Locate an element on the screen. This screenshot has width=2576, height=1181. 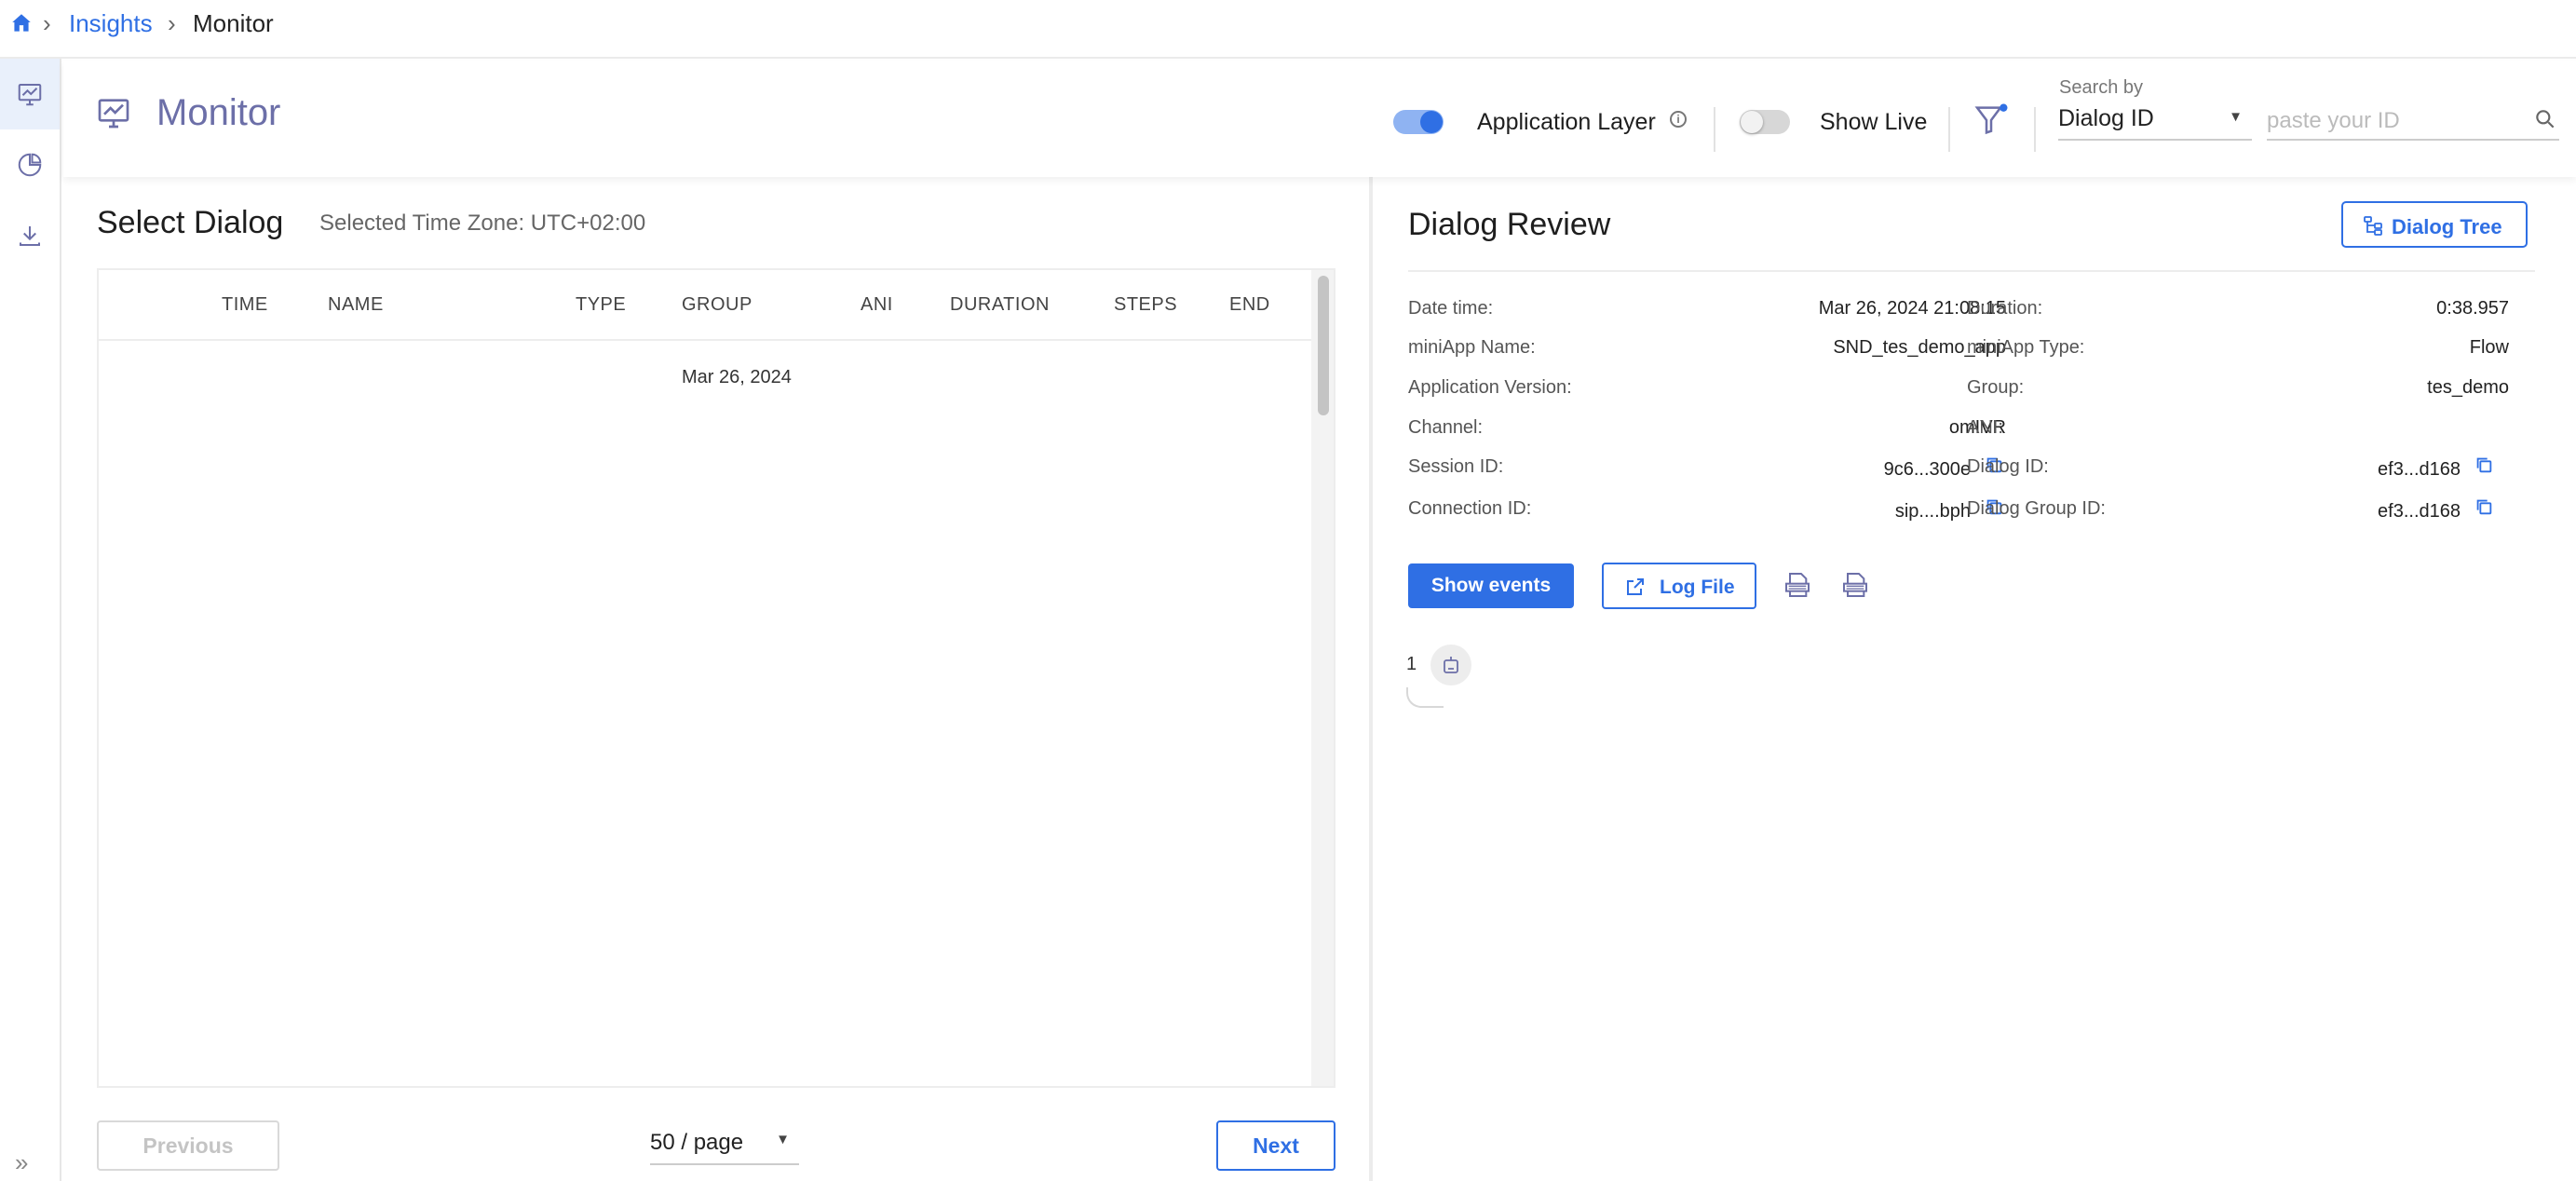
search-by-value: Dialog ID is located at coordinates (2106, 118).